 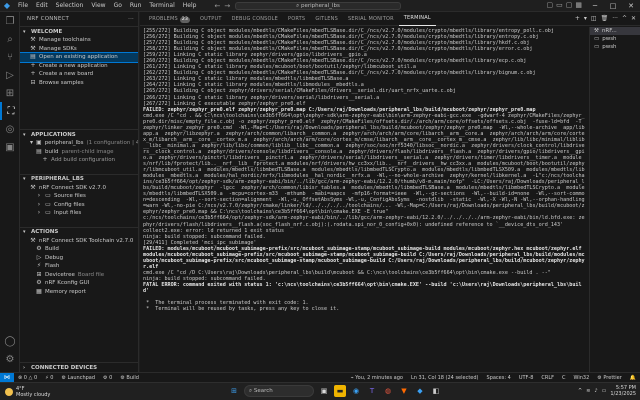 I want to click on manage-gear-icon: ⚙, so click(x=10, y=359).